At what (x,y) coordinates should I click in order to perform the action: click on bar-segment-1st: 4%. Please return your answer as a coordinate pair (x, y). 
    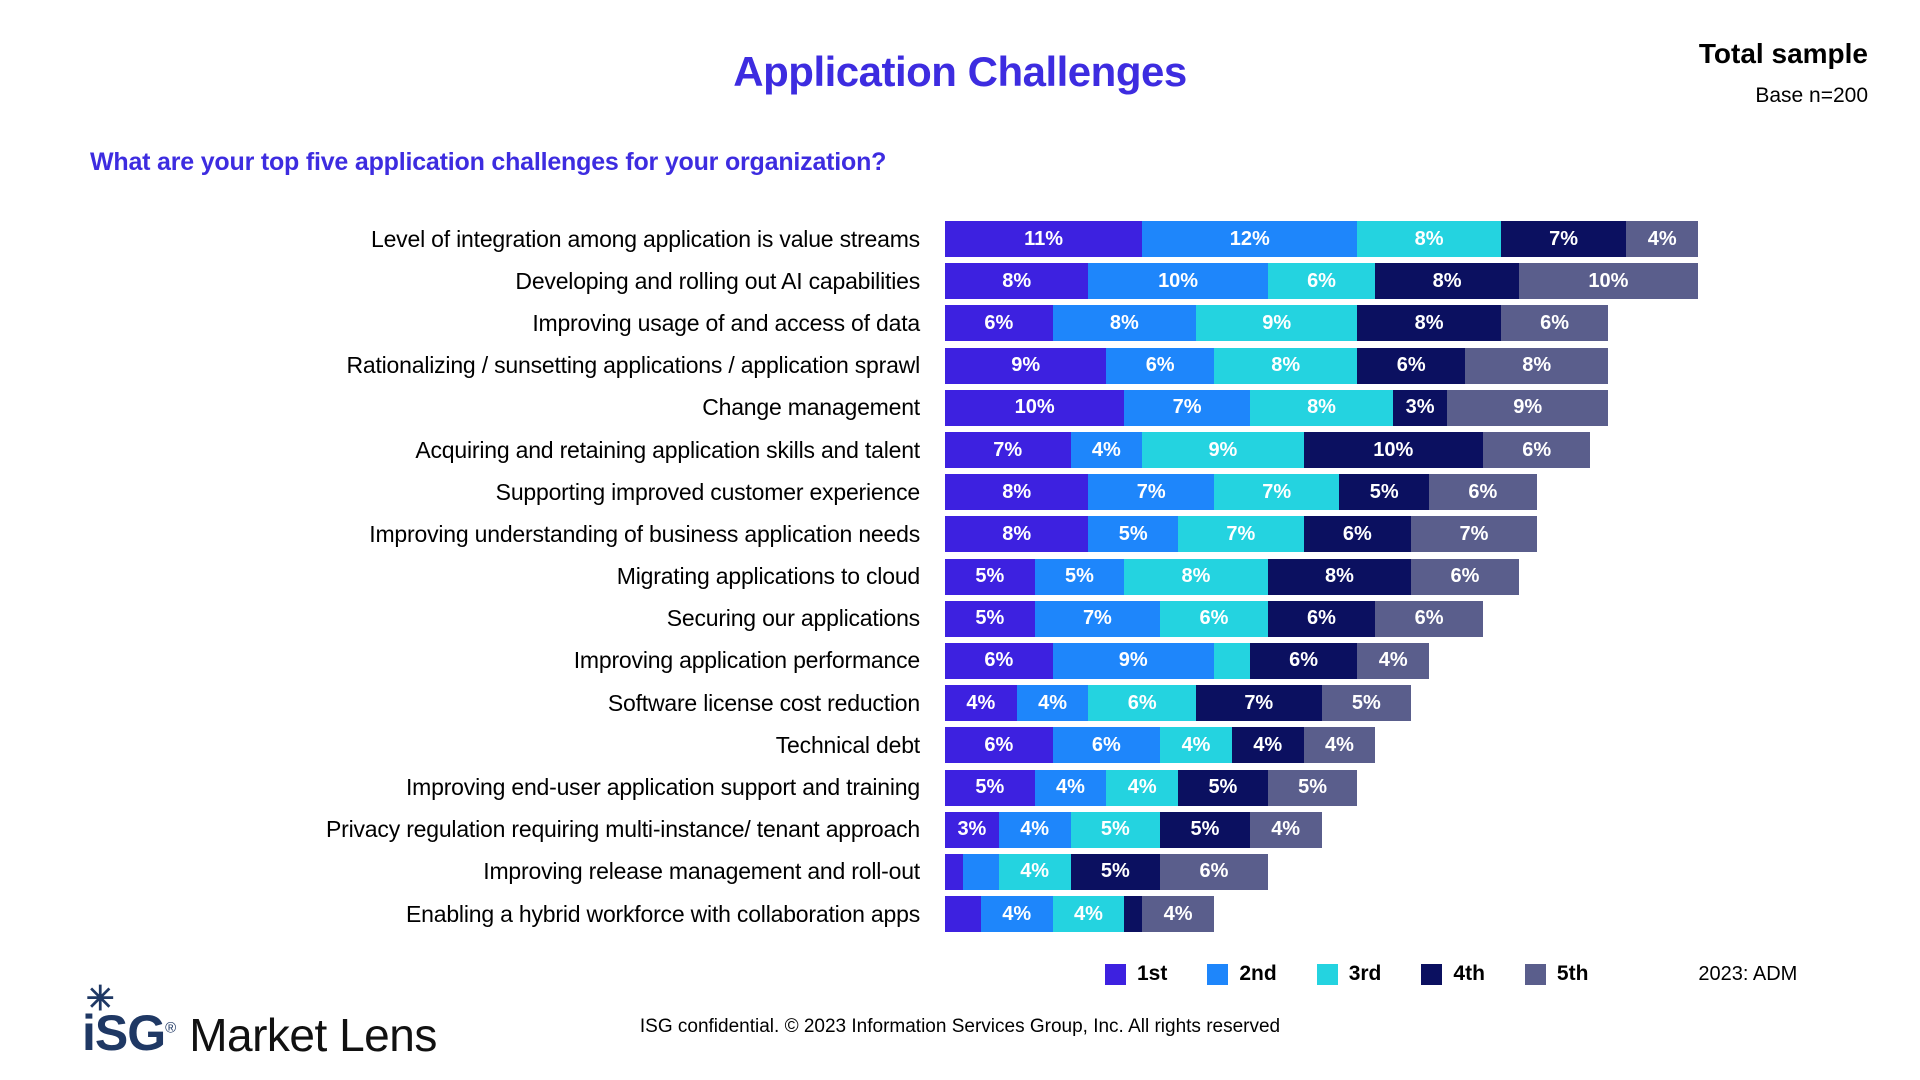
    Looking at the image, I should click on (981, 703).